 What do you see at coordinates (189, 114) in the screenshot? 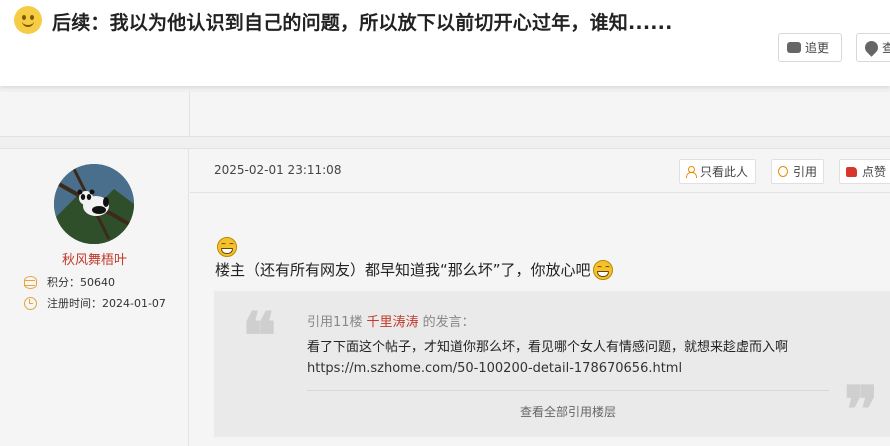
I see `column-divider` at bounding box center [189, 114].